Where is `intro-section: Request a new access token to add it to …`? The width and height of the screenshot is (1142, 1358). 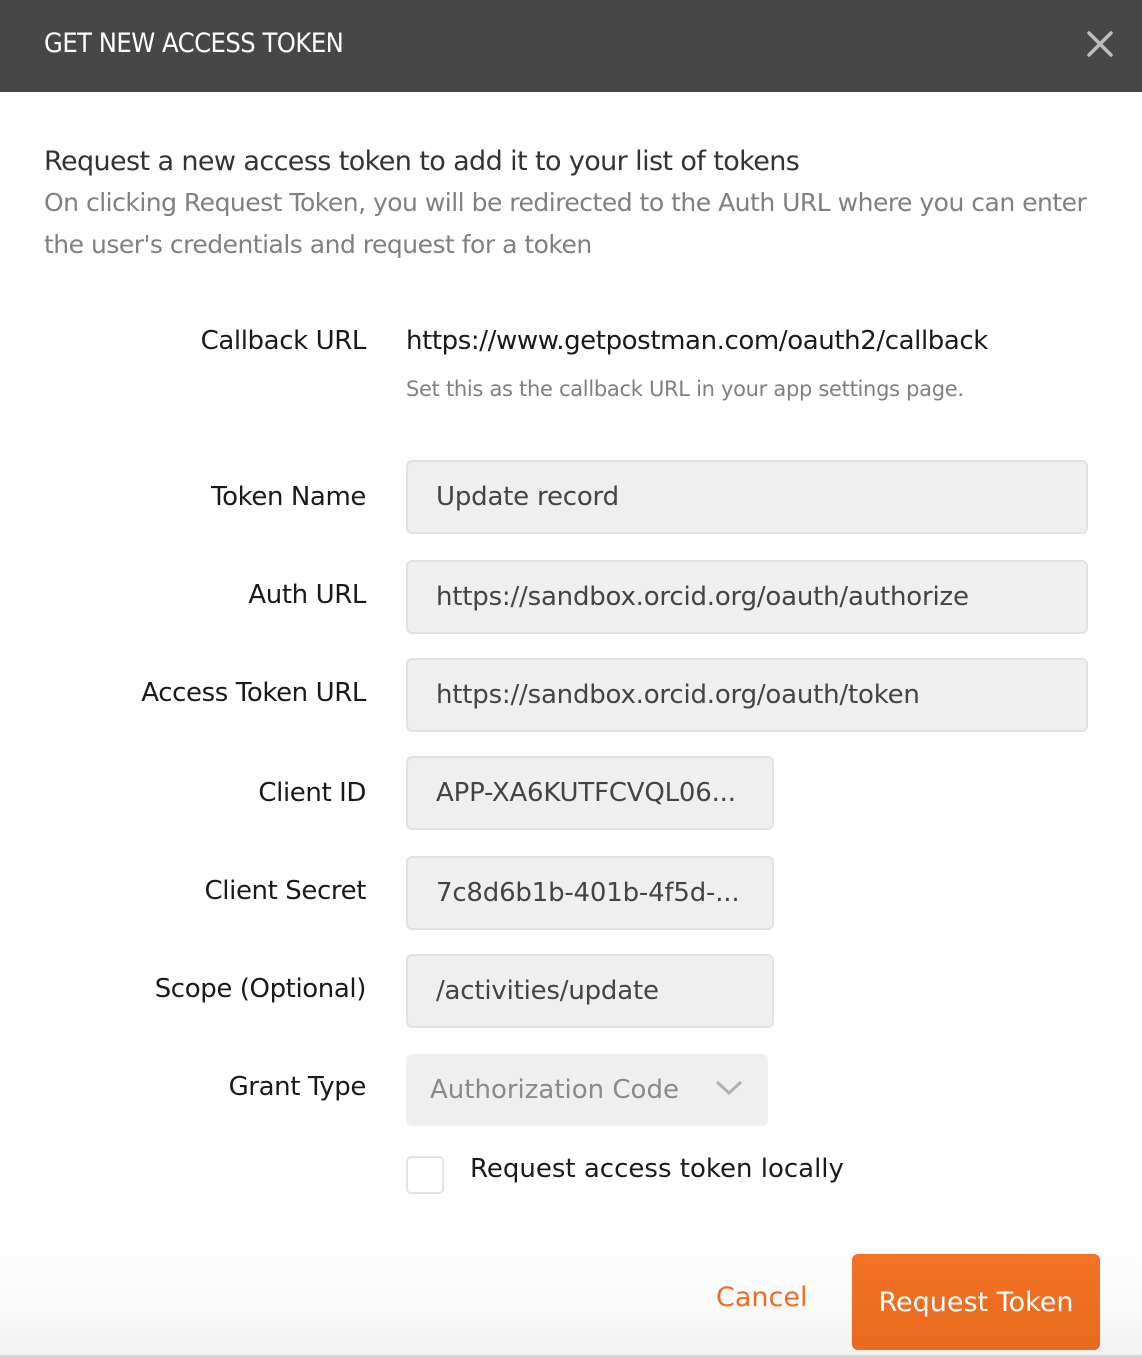 intro-section: Request a new access token to add it to … is located at coordinates (574, 205).